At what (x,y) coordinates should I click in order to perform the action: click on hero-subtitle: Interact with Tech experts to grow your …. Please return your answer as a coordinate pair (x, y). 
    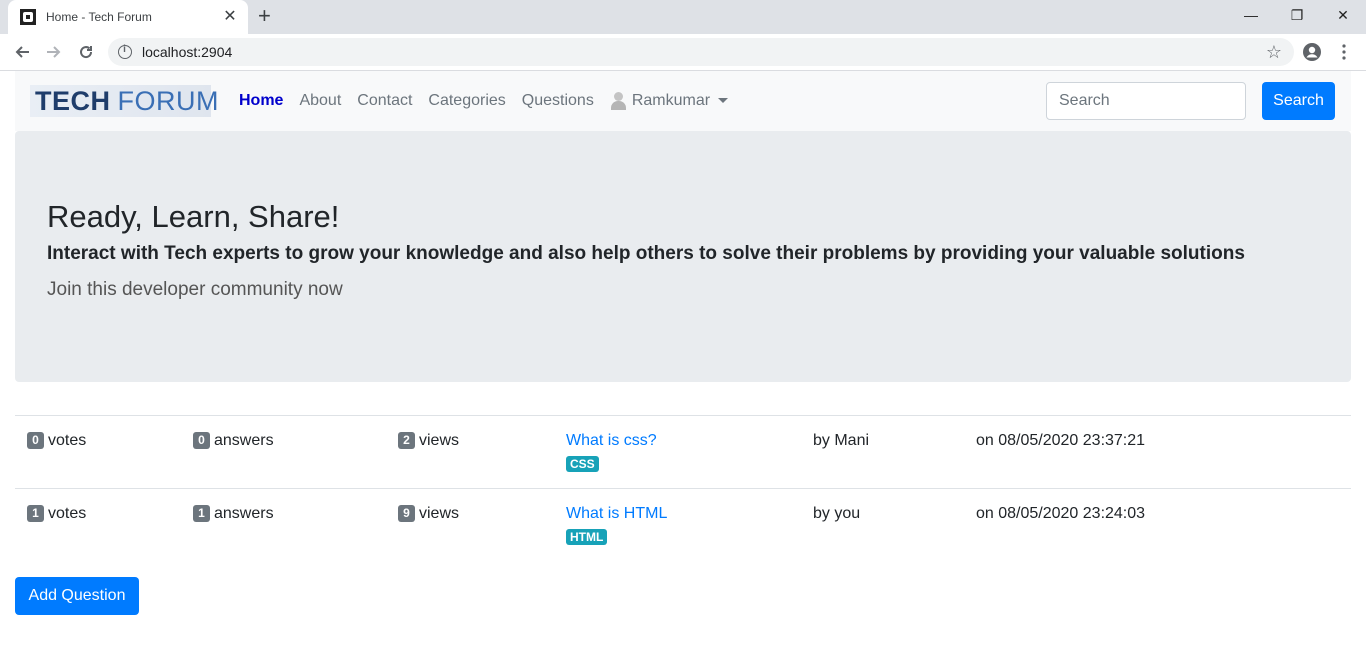
    Looking at the image, I should click on (646, 253).